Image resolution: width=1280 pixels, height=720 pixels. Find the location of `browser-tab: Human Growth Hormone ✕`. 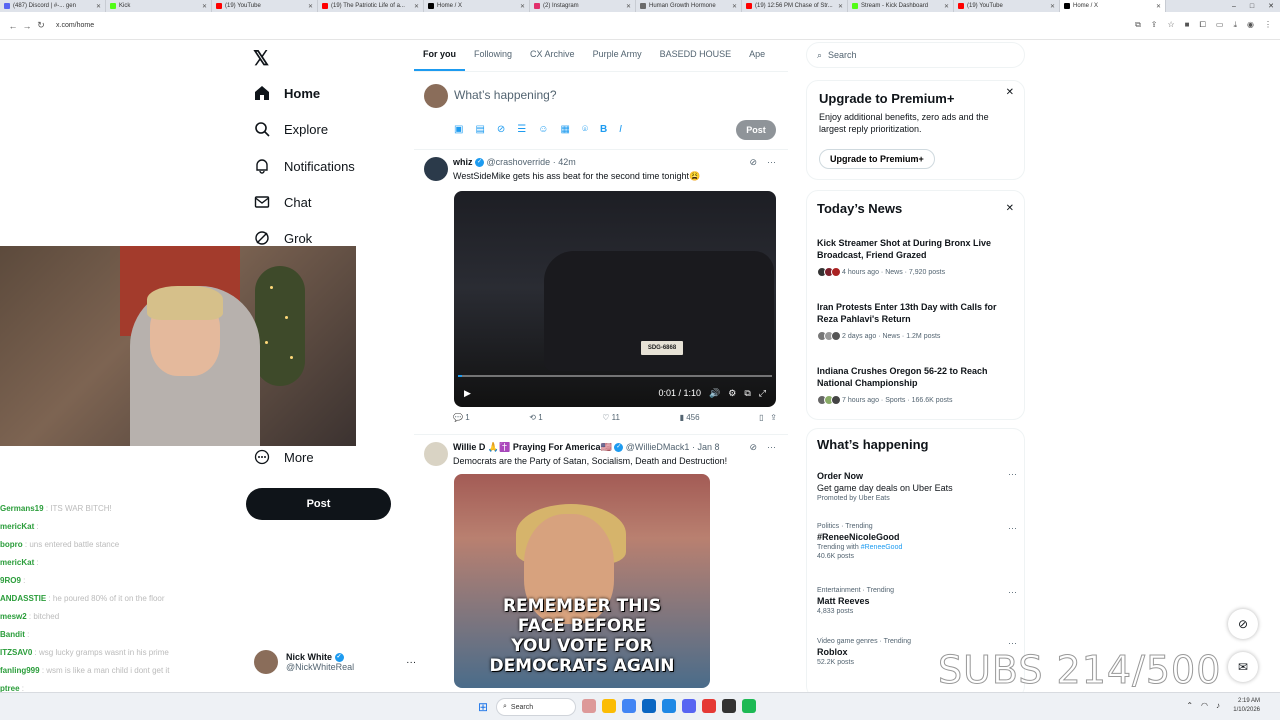

browser-tab: Human Growth Hormone ✕ is located at coordinates (689, 6).